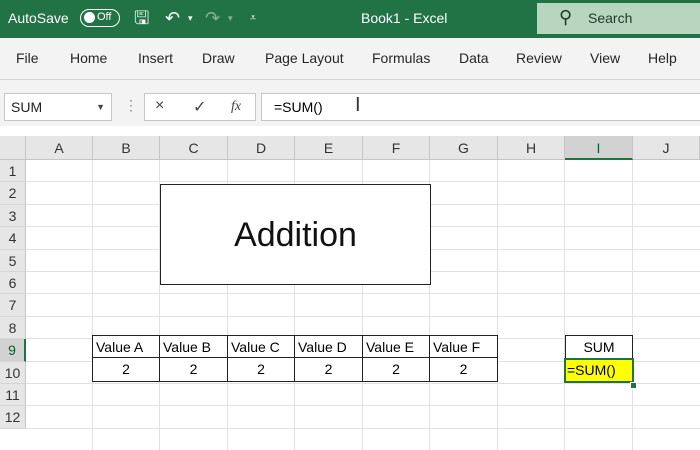  I want to click on tab-page-layout: Page Layout, so click(304, 58).